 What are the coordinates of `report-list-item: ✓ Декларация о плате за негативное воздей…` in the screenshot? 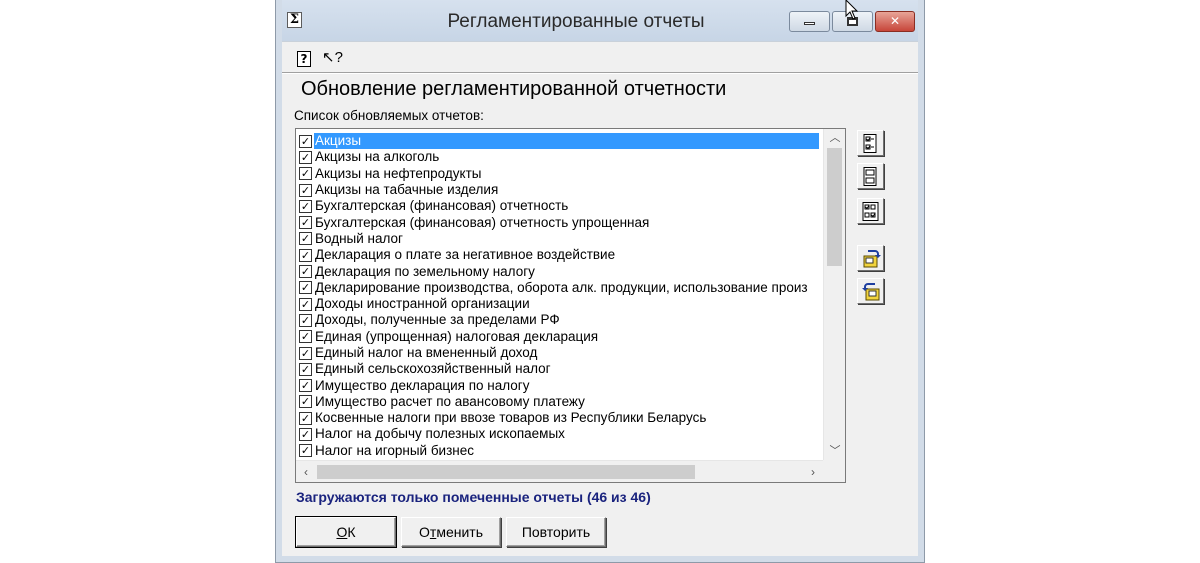 It's located at (560, 255).